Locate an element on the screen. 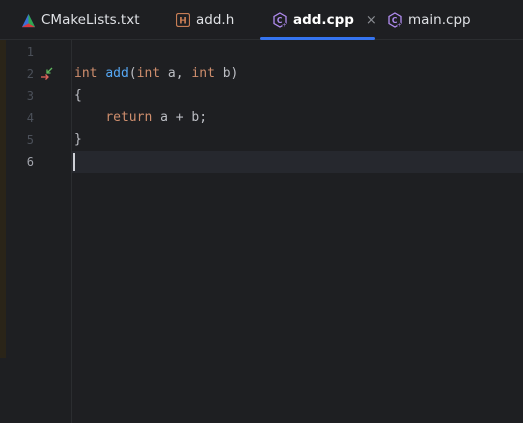 The width and height of the screenshot is (523, 423). code-line: int add(int a, int b) is located at coordinates (156, 74).